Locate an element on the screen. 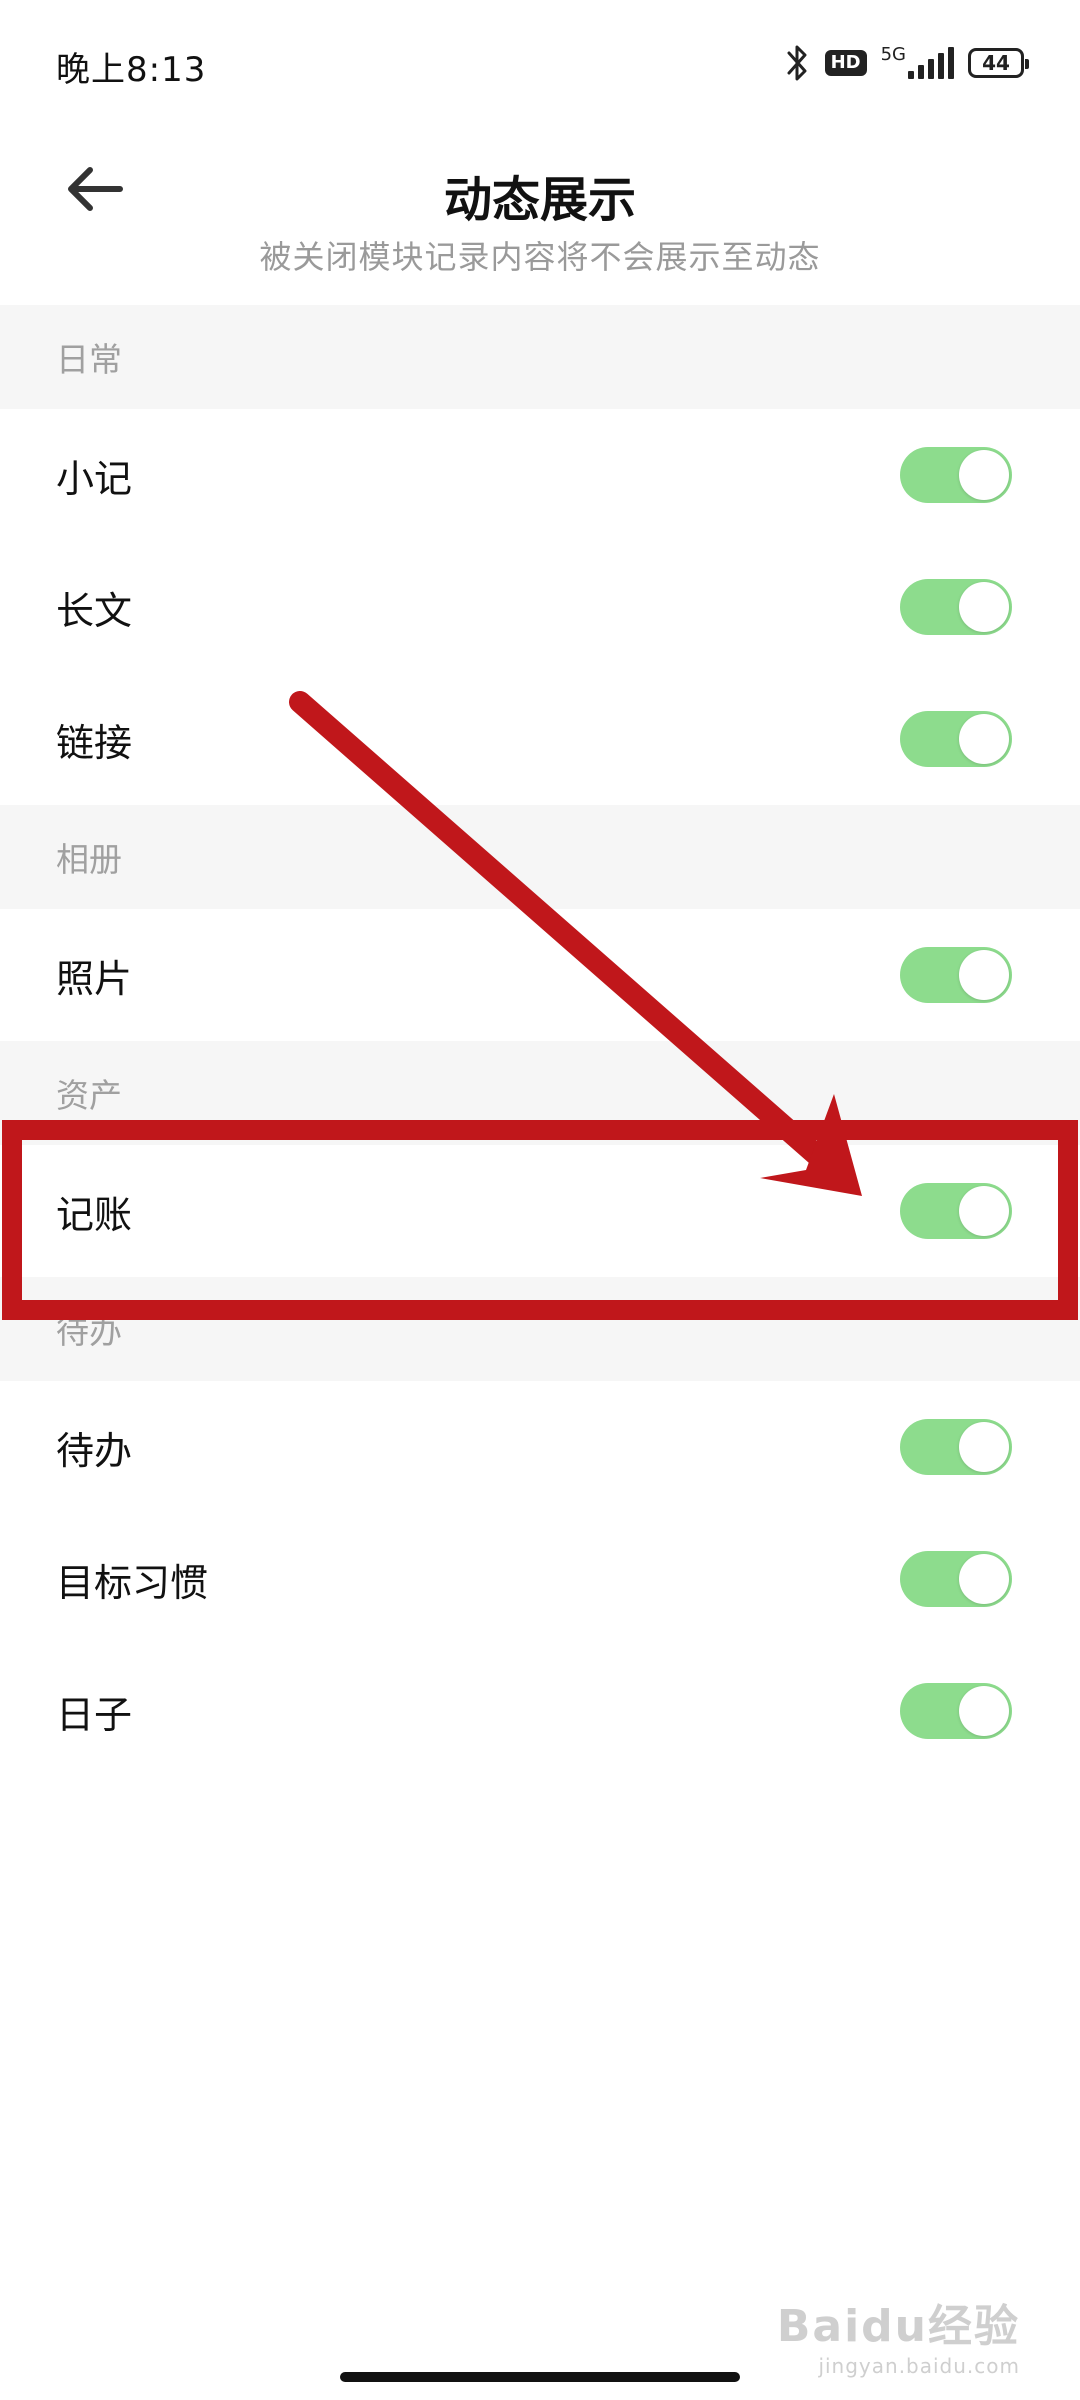 The height and width of the screenshot is (2400, 1080). page-subtitle: 被关闭模块记录内容将不会展示至动态 is located at coordinates (540, 257).